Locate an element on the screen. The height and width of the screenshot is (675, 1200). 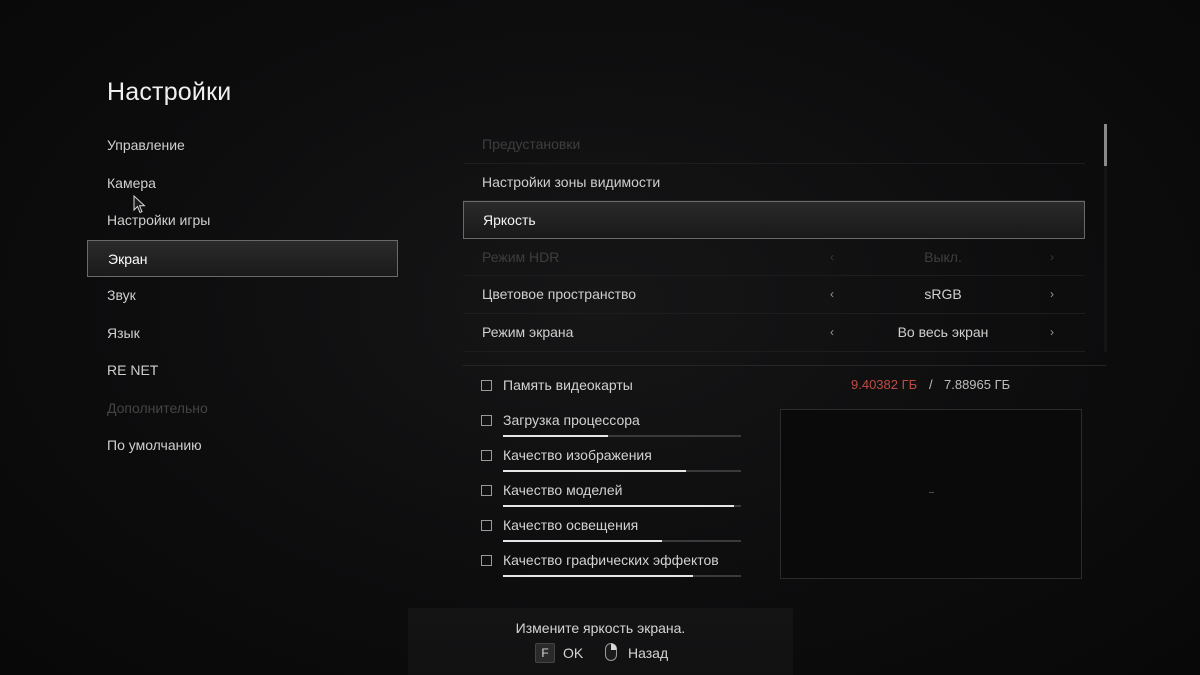
quality-label: Загрузка процессора is located at coordinates (571, 420).